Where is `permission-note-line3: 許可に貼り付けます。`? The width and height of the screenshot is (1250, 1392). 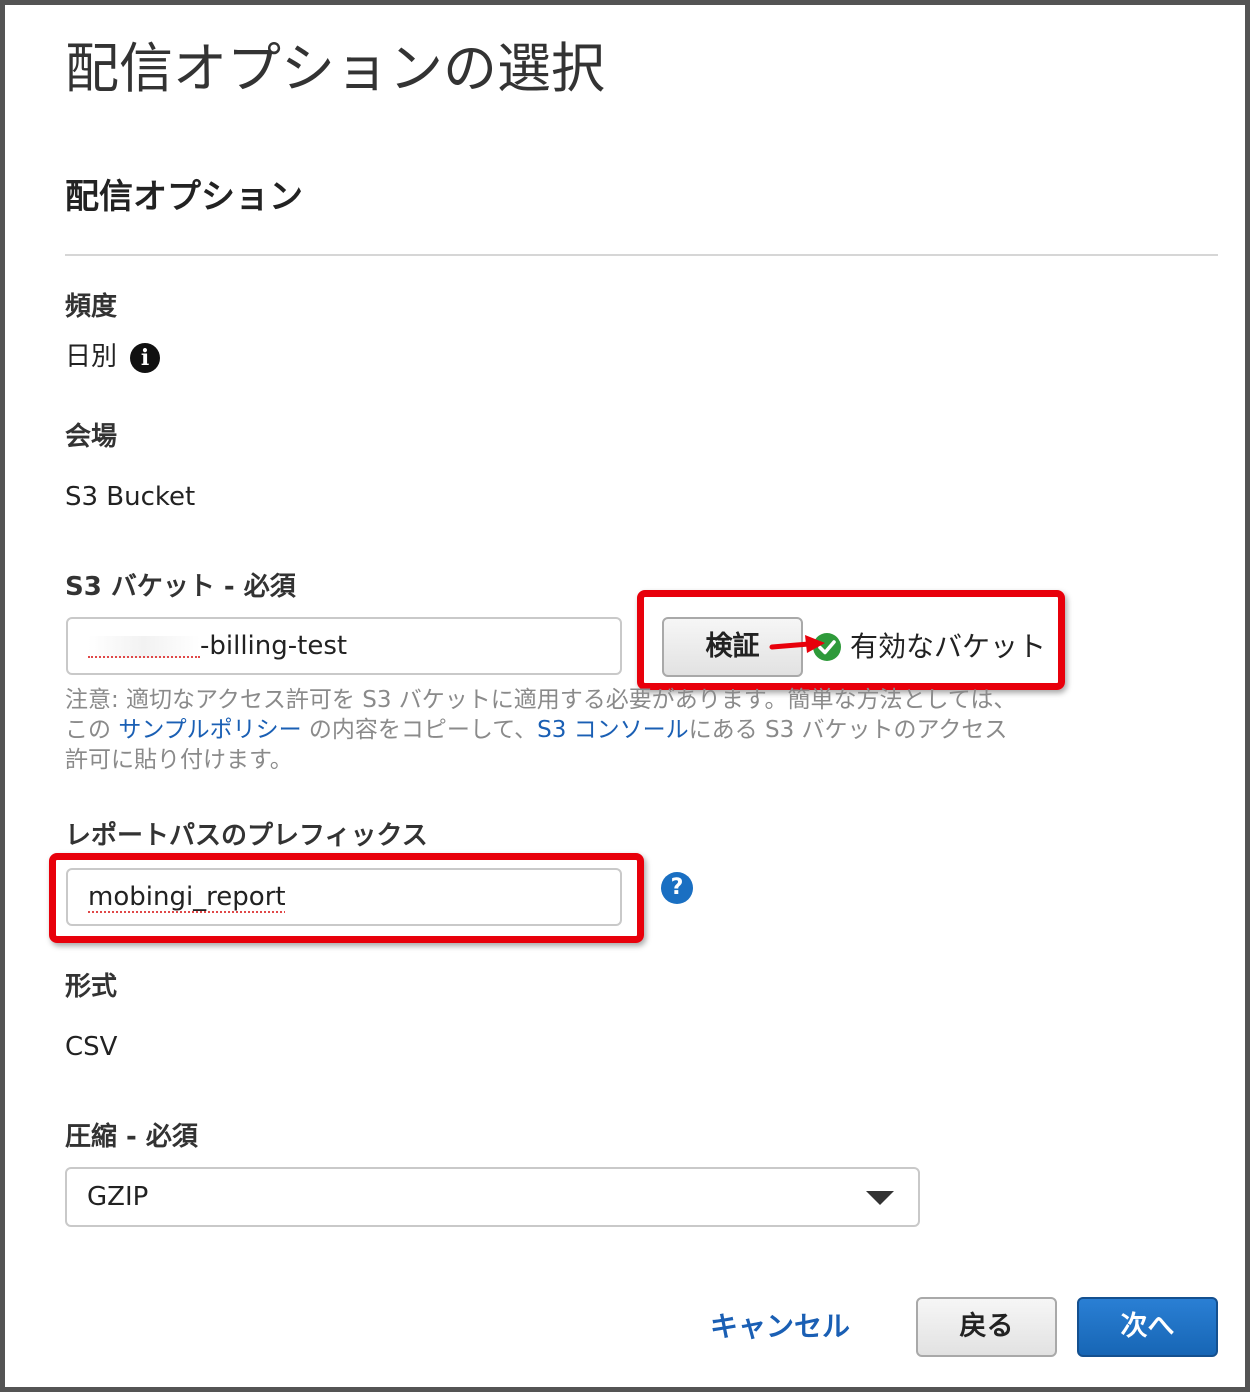 permission-note-line3: 許可に貼り付けます。 is located at coordinates (179, 760).